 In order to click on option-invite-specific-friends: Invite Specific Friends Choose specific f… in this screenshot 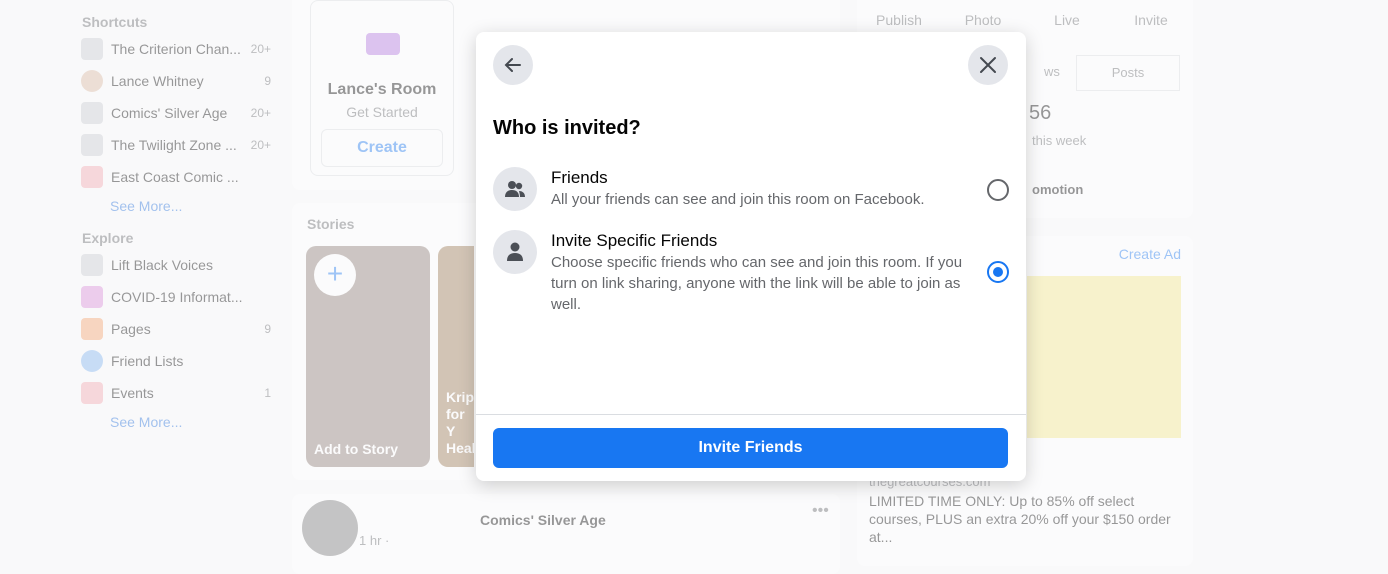, I will do `click(751, 272)`.